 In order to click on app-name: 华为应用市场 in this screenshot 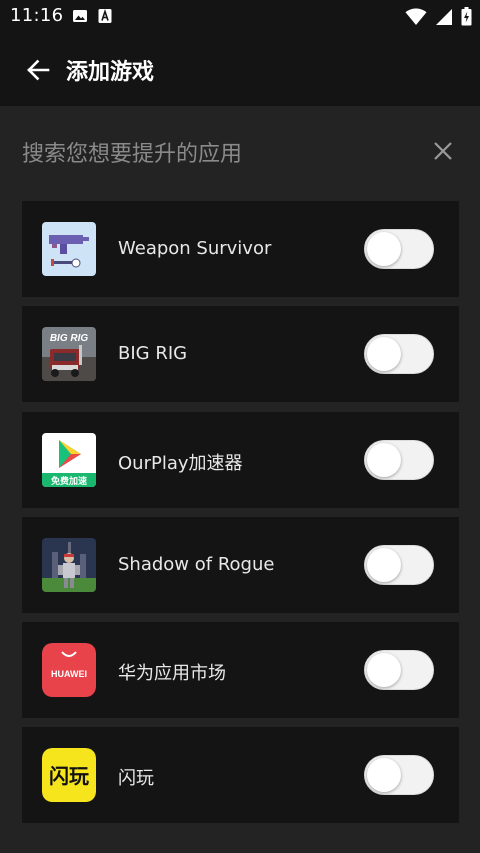, I will do `click(172, 674)`.